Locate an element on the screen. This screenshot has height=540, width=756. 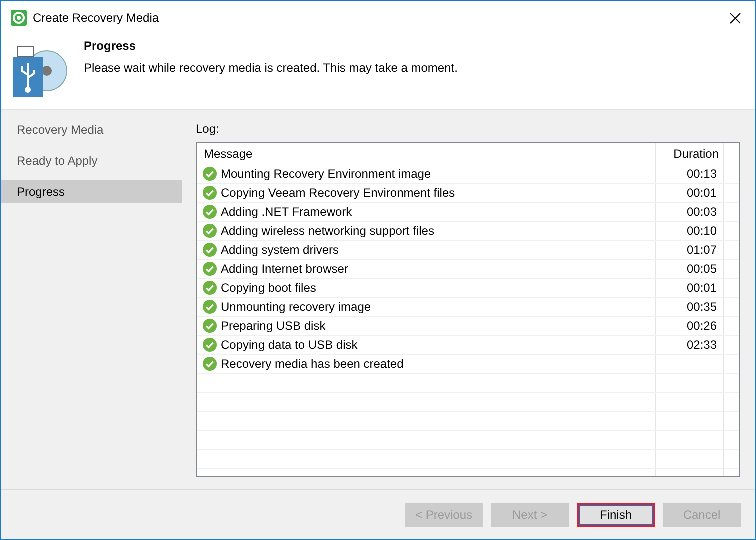
log-duration: 02:33 is located at coordinates (701, 345).